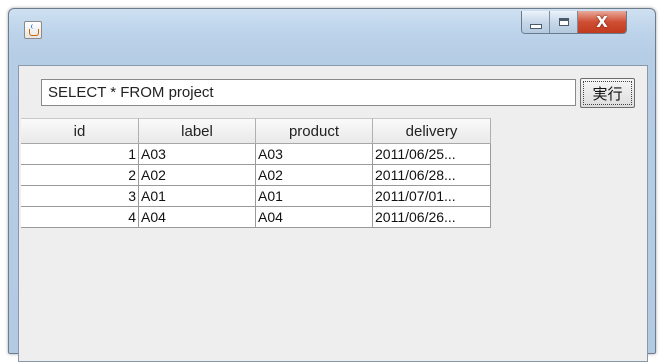 The width and height of the screenshot is (664, 362). I want to click on cell-product: A01, so click(314, 196).